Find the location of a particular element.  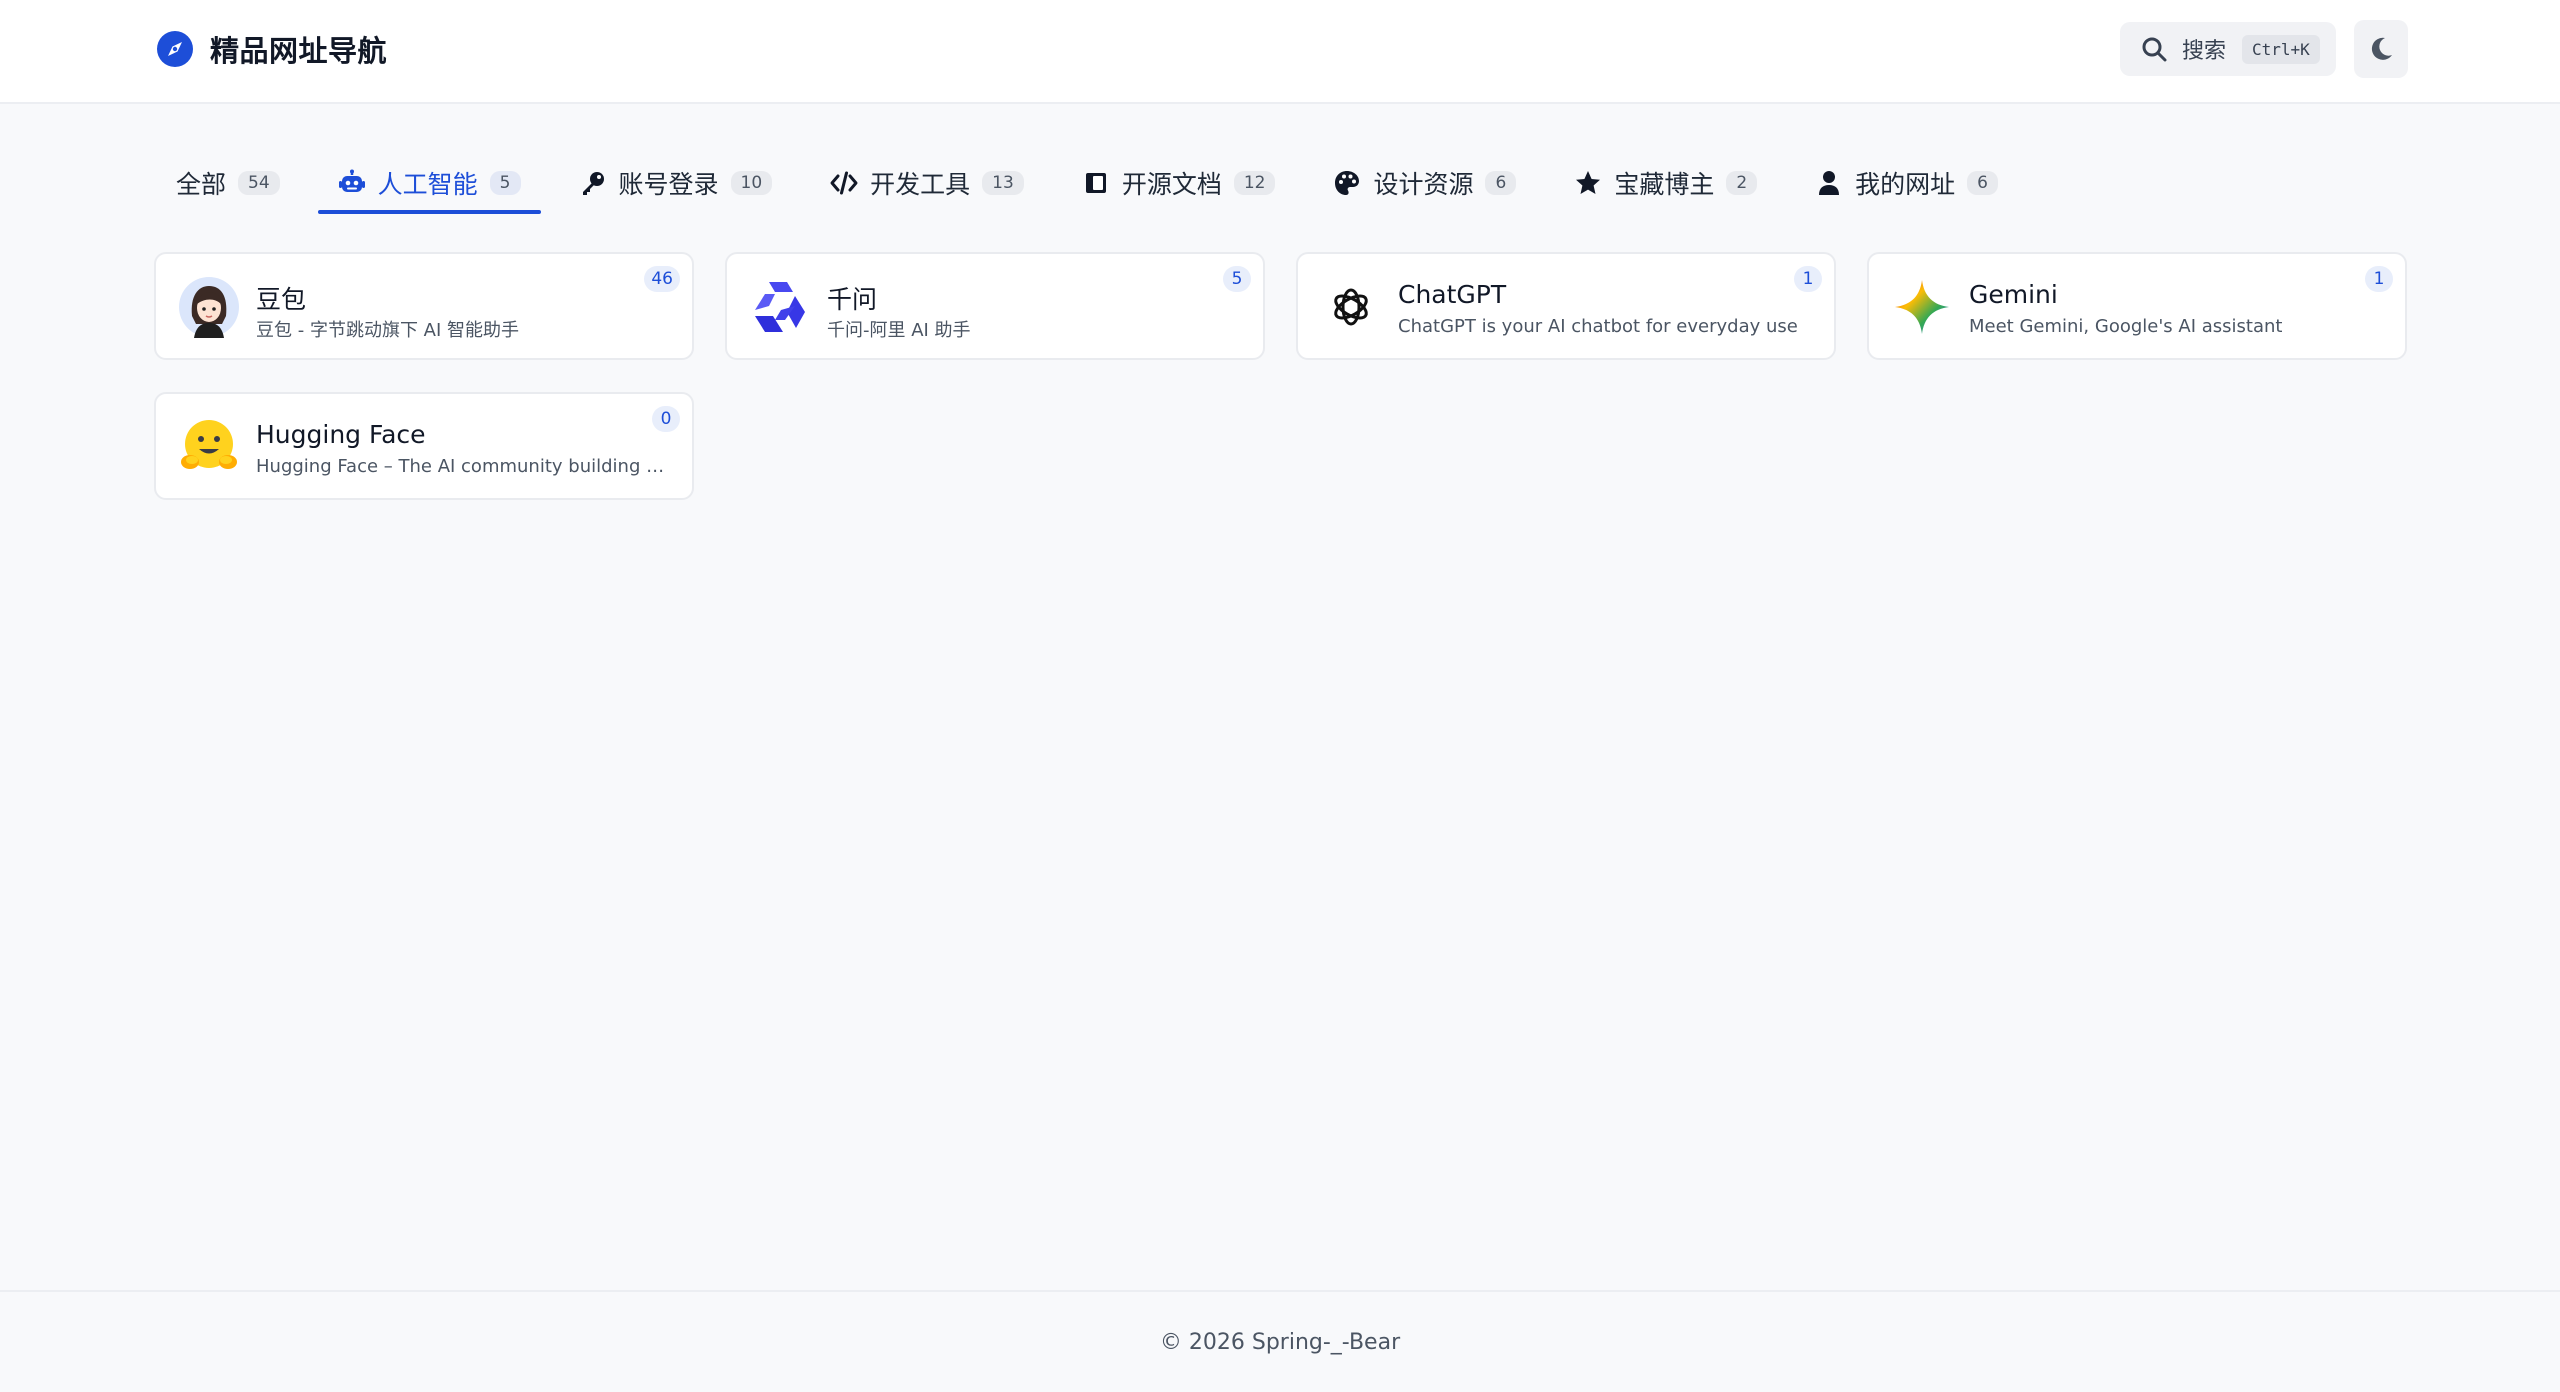

card-description: 豆包 - 字节跳动旗下 AI 智能助手 is located at coordinates (388, 330).